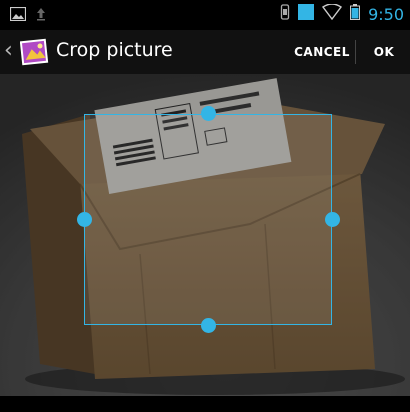  I want to click on back-chevron-icon: ‹, so click(8, 51).